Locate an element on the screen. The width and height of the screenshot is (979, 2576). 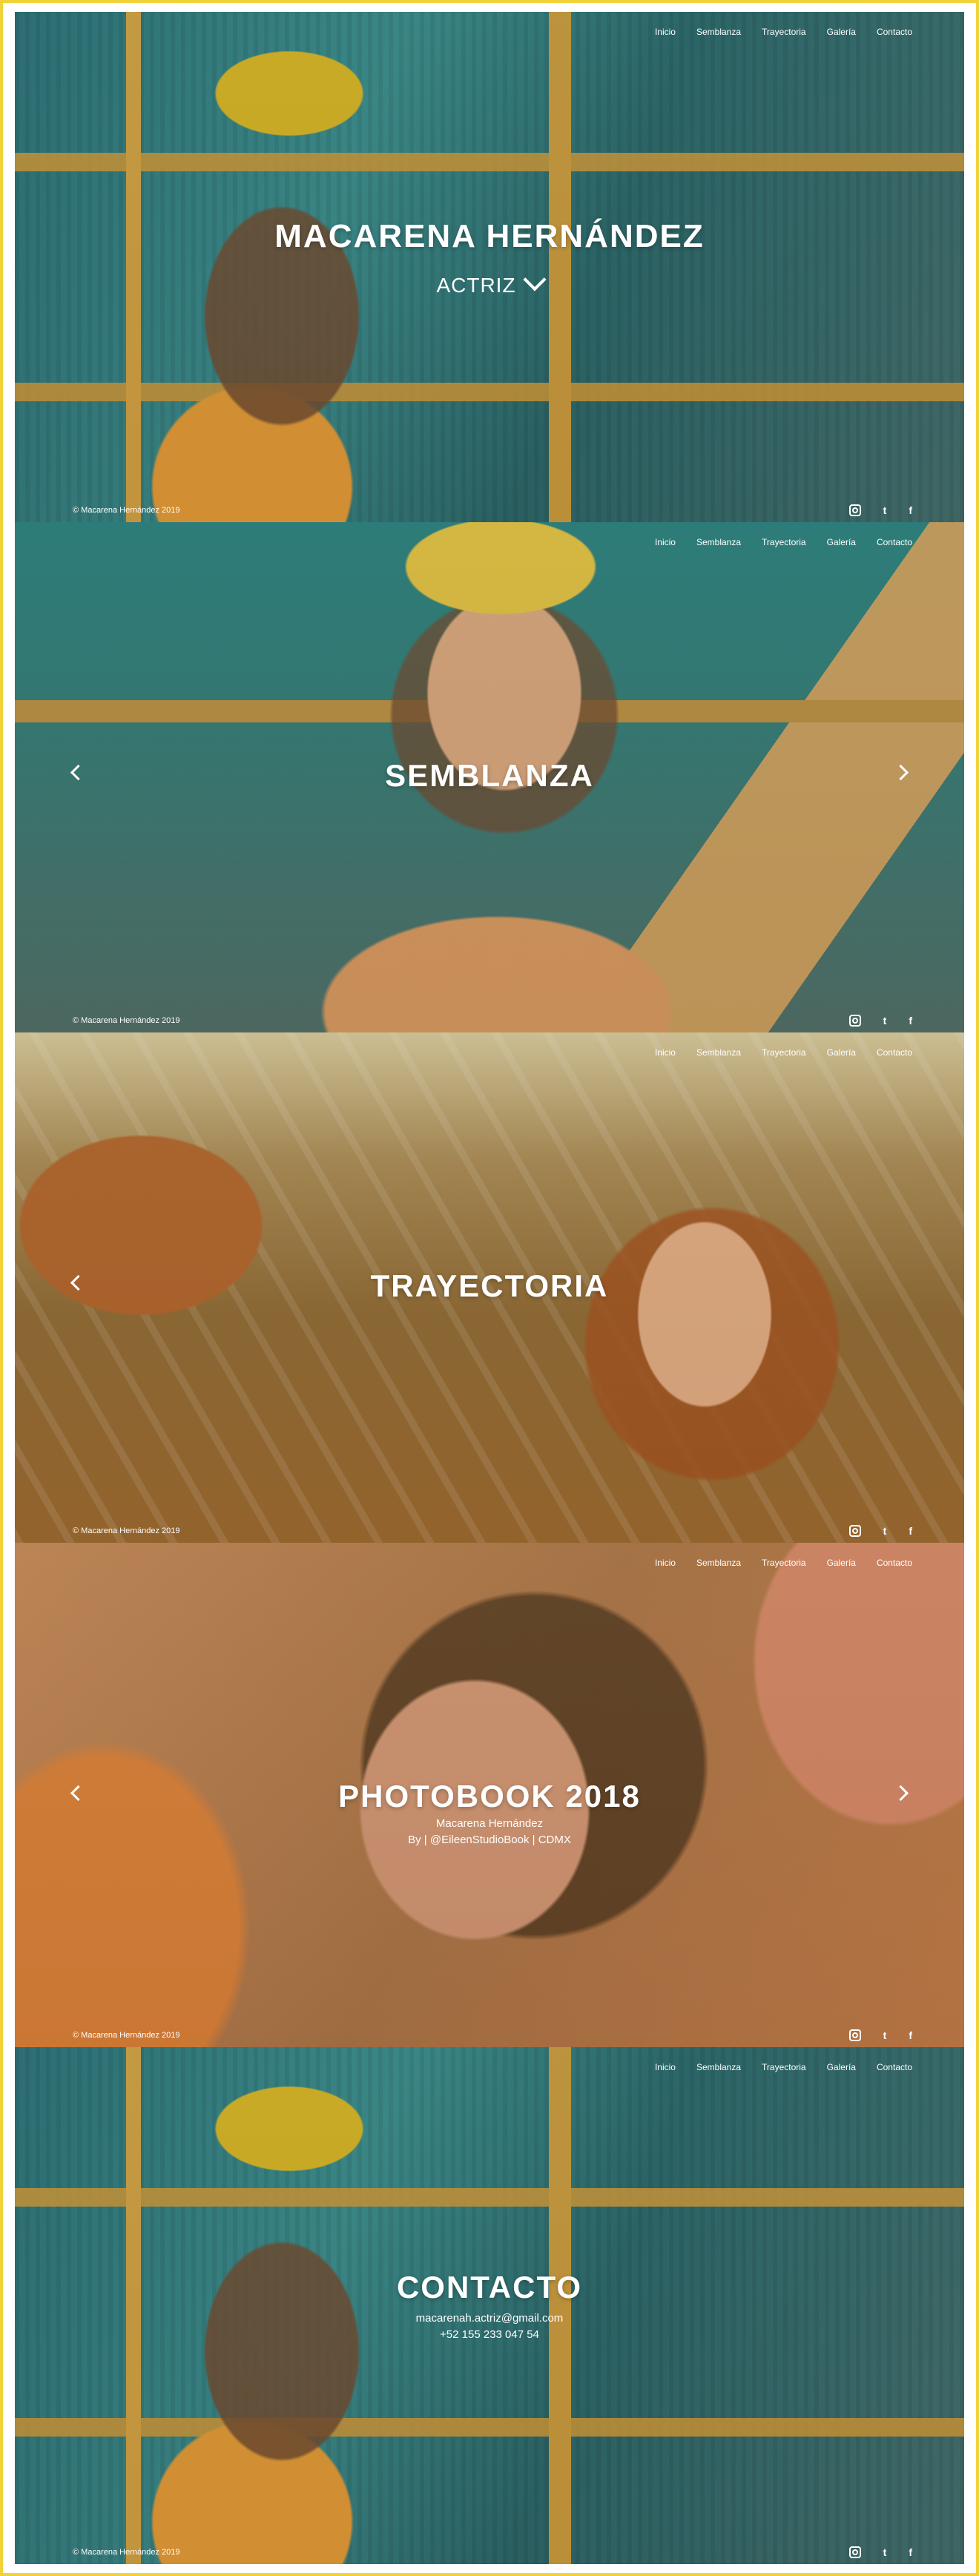
hero-subtitle: ACTRIZ is located at coordinates (489, 282).